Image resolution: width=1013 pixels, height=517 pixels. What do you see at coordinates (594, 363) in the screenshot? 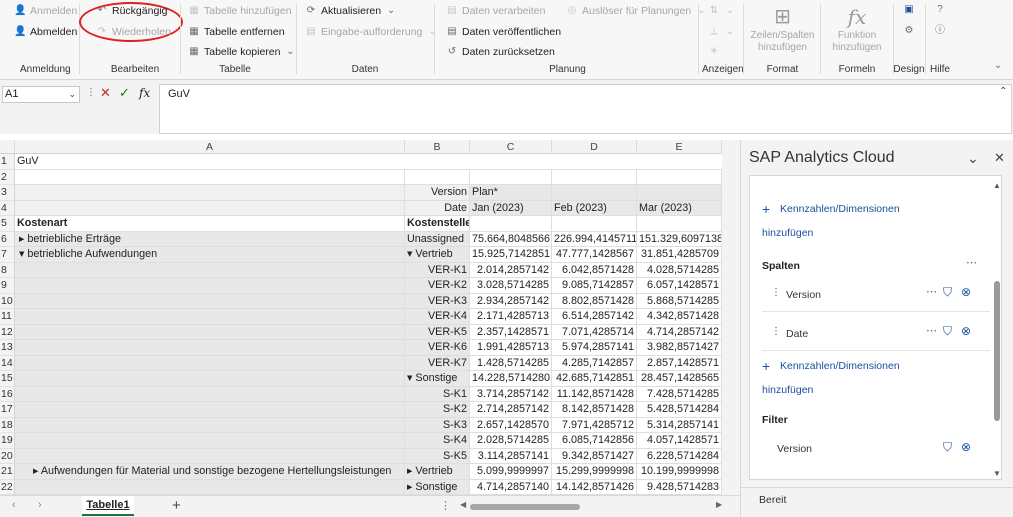
I see `cell-d14: 4.285,7142857` at bounding box center [594, 363].